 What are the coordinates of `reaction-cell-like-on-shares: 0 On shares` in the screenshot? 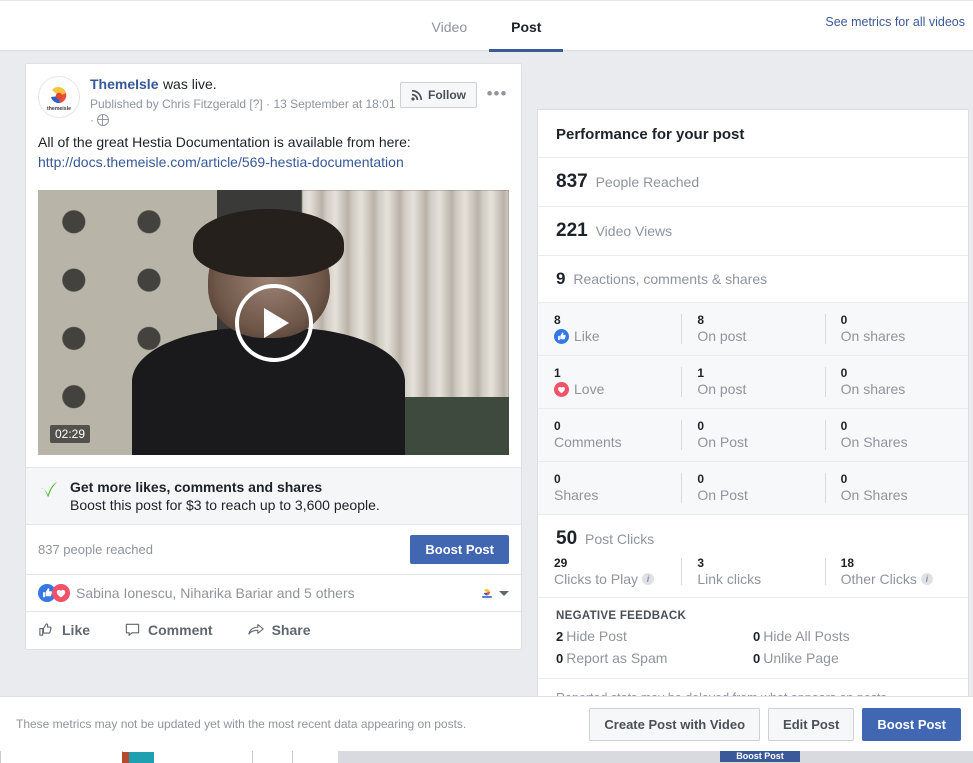 It's located at (896, 329).